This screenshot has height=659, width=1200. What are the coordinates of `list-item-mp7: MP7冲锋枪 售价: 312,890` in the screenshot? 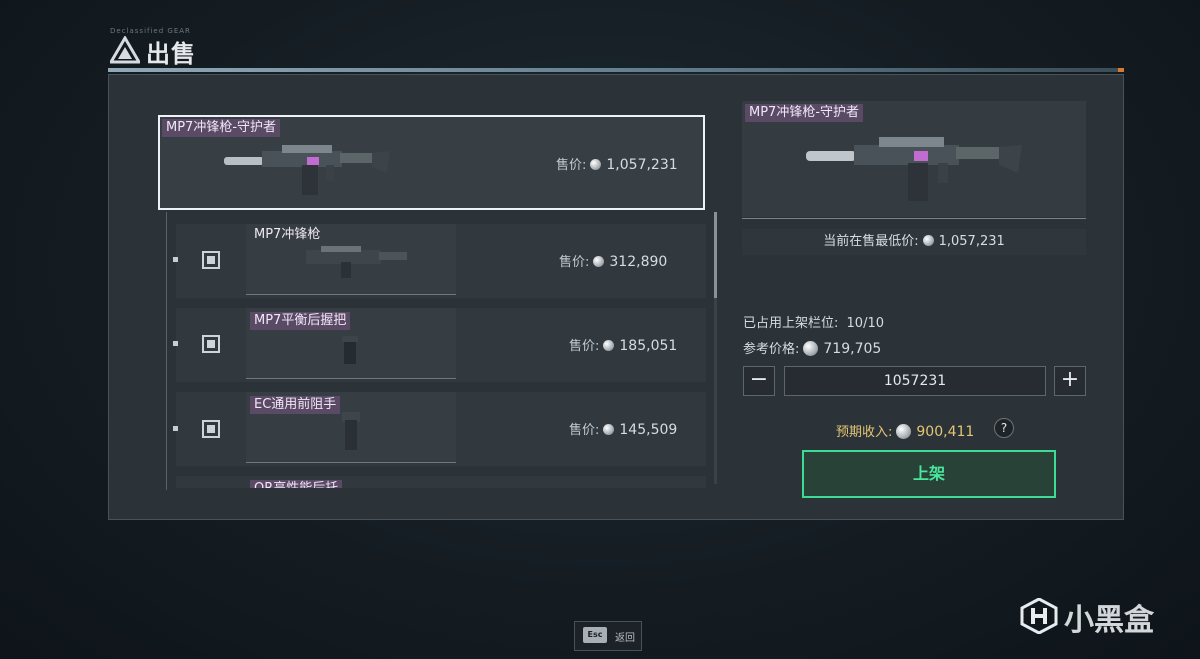 It's located at (441, 261).